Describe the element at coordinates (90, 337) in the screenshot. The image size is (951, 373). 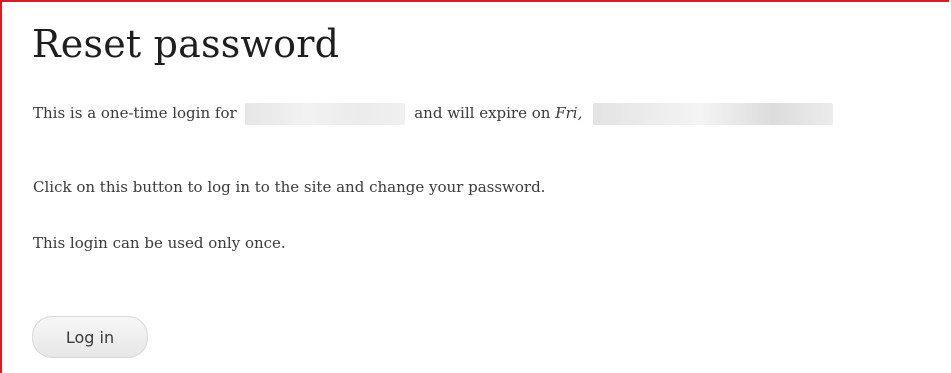
I see `log-in-button: Log in` at that location.